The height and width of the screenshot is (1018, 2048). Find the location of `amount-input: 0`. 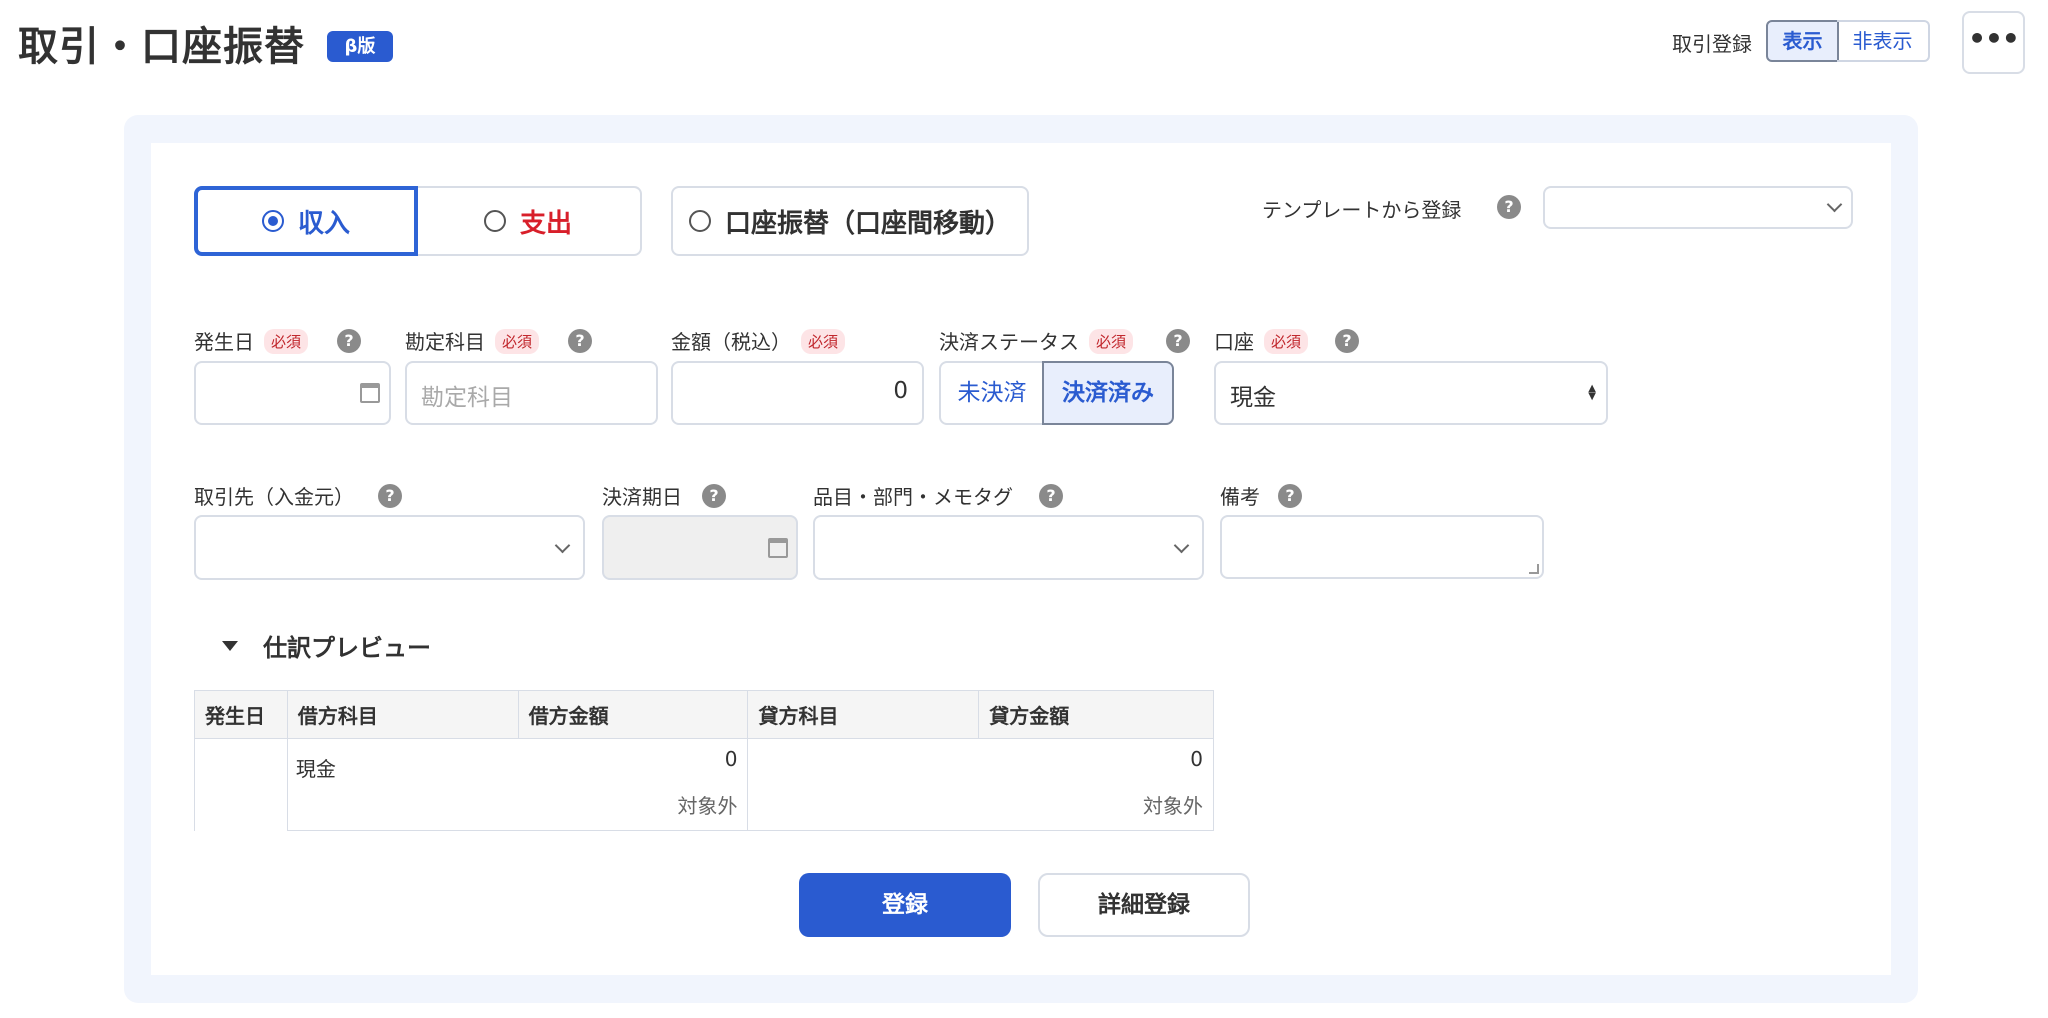

amount-input: 0 is located at coordinates (797, 393).